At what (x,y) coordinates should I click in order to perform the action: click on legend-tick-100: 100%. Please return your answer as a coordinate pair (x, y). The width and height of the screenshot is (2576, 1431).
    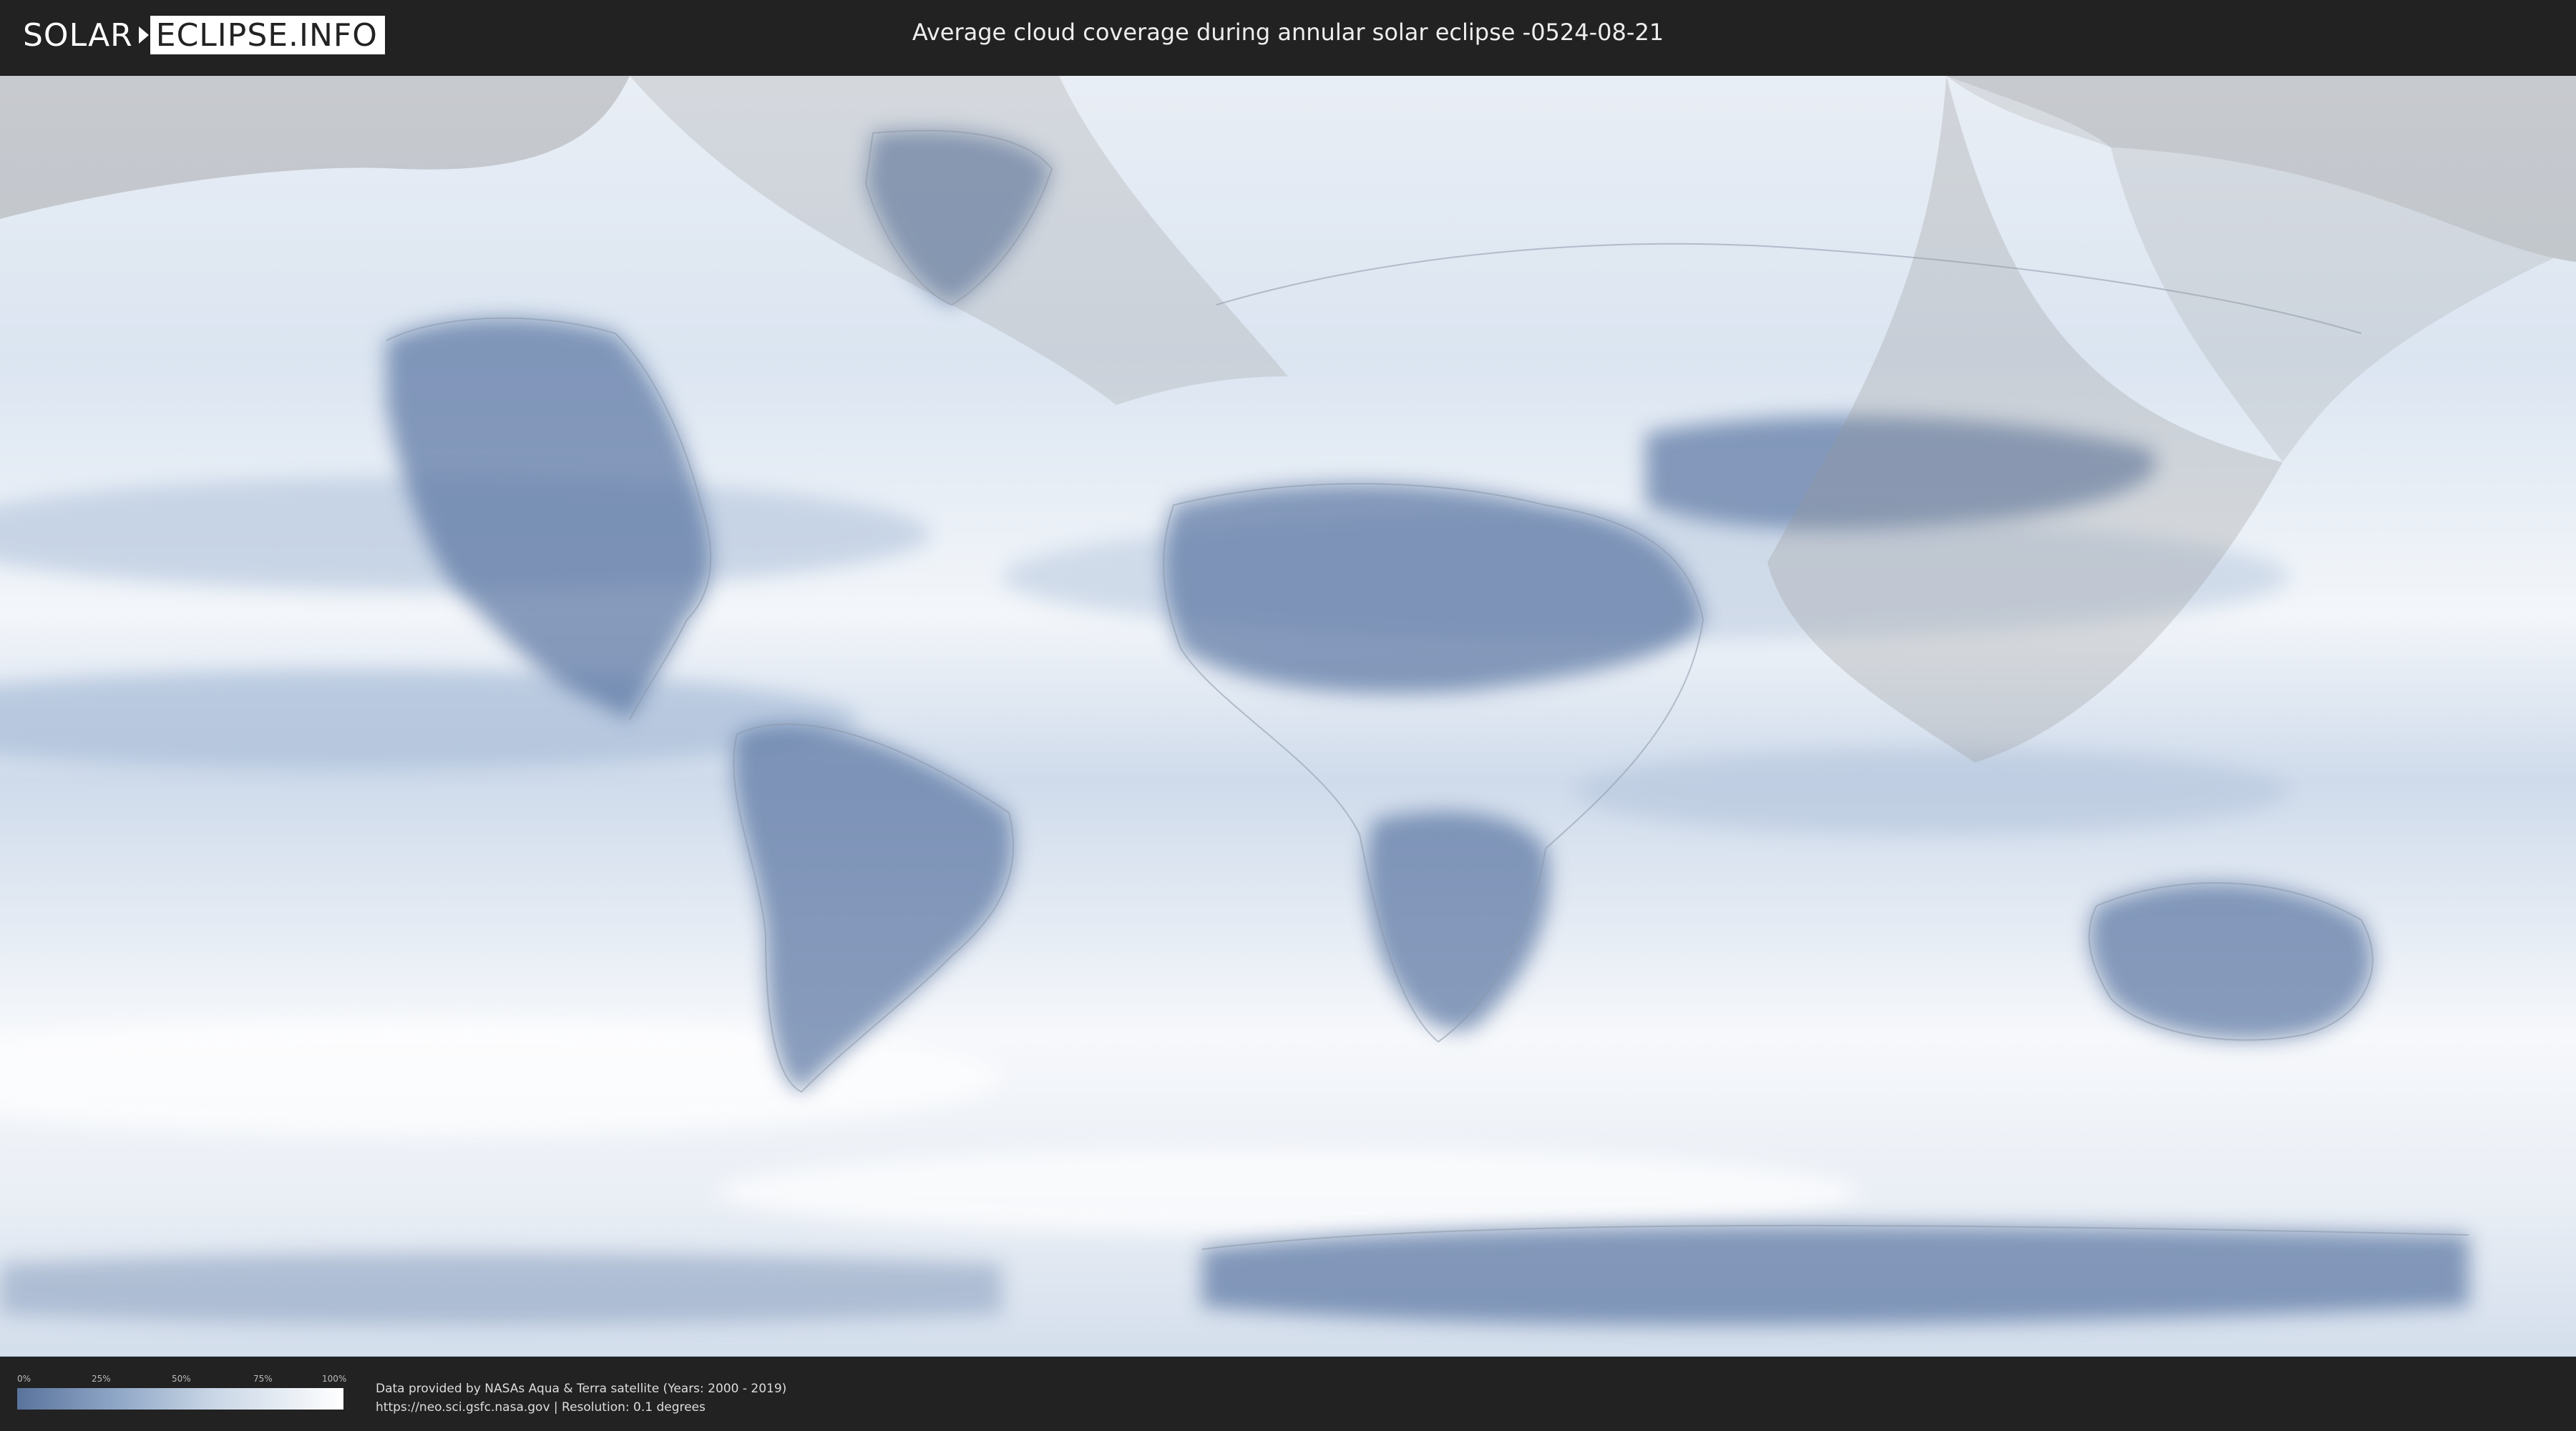
    Looking at the image, I should click on (334, 1379).